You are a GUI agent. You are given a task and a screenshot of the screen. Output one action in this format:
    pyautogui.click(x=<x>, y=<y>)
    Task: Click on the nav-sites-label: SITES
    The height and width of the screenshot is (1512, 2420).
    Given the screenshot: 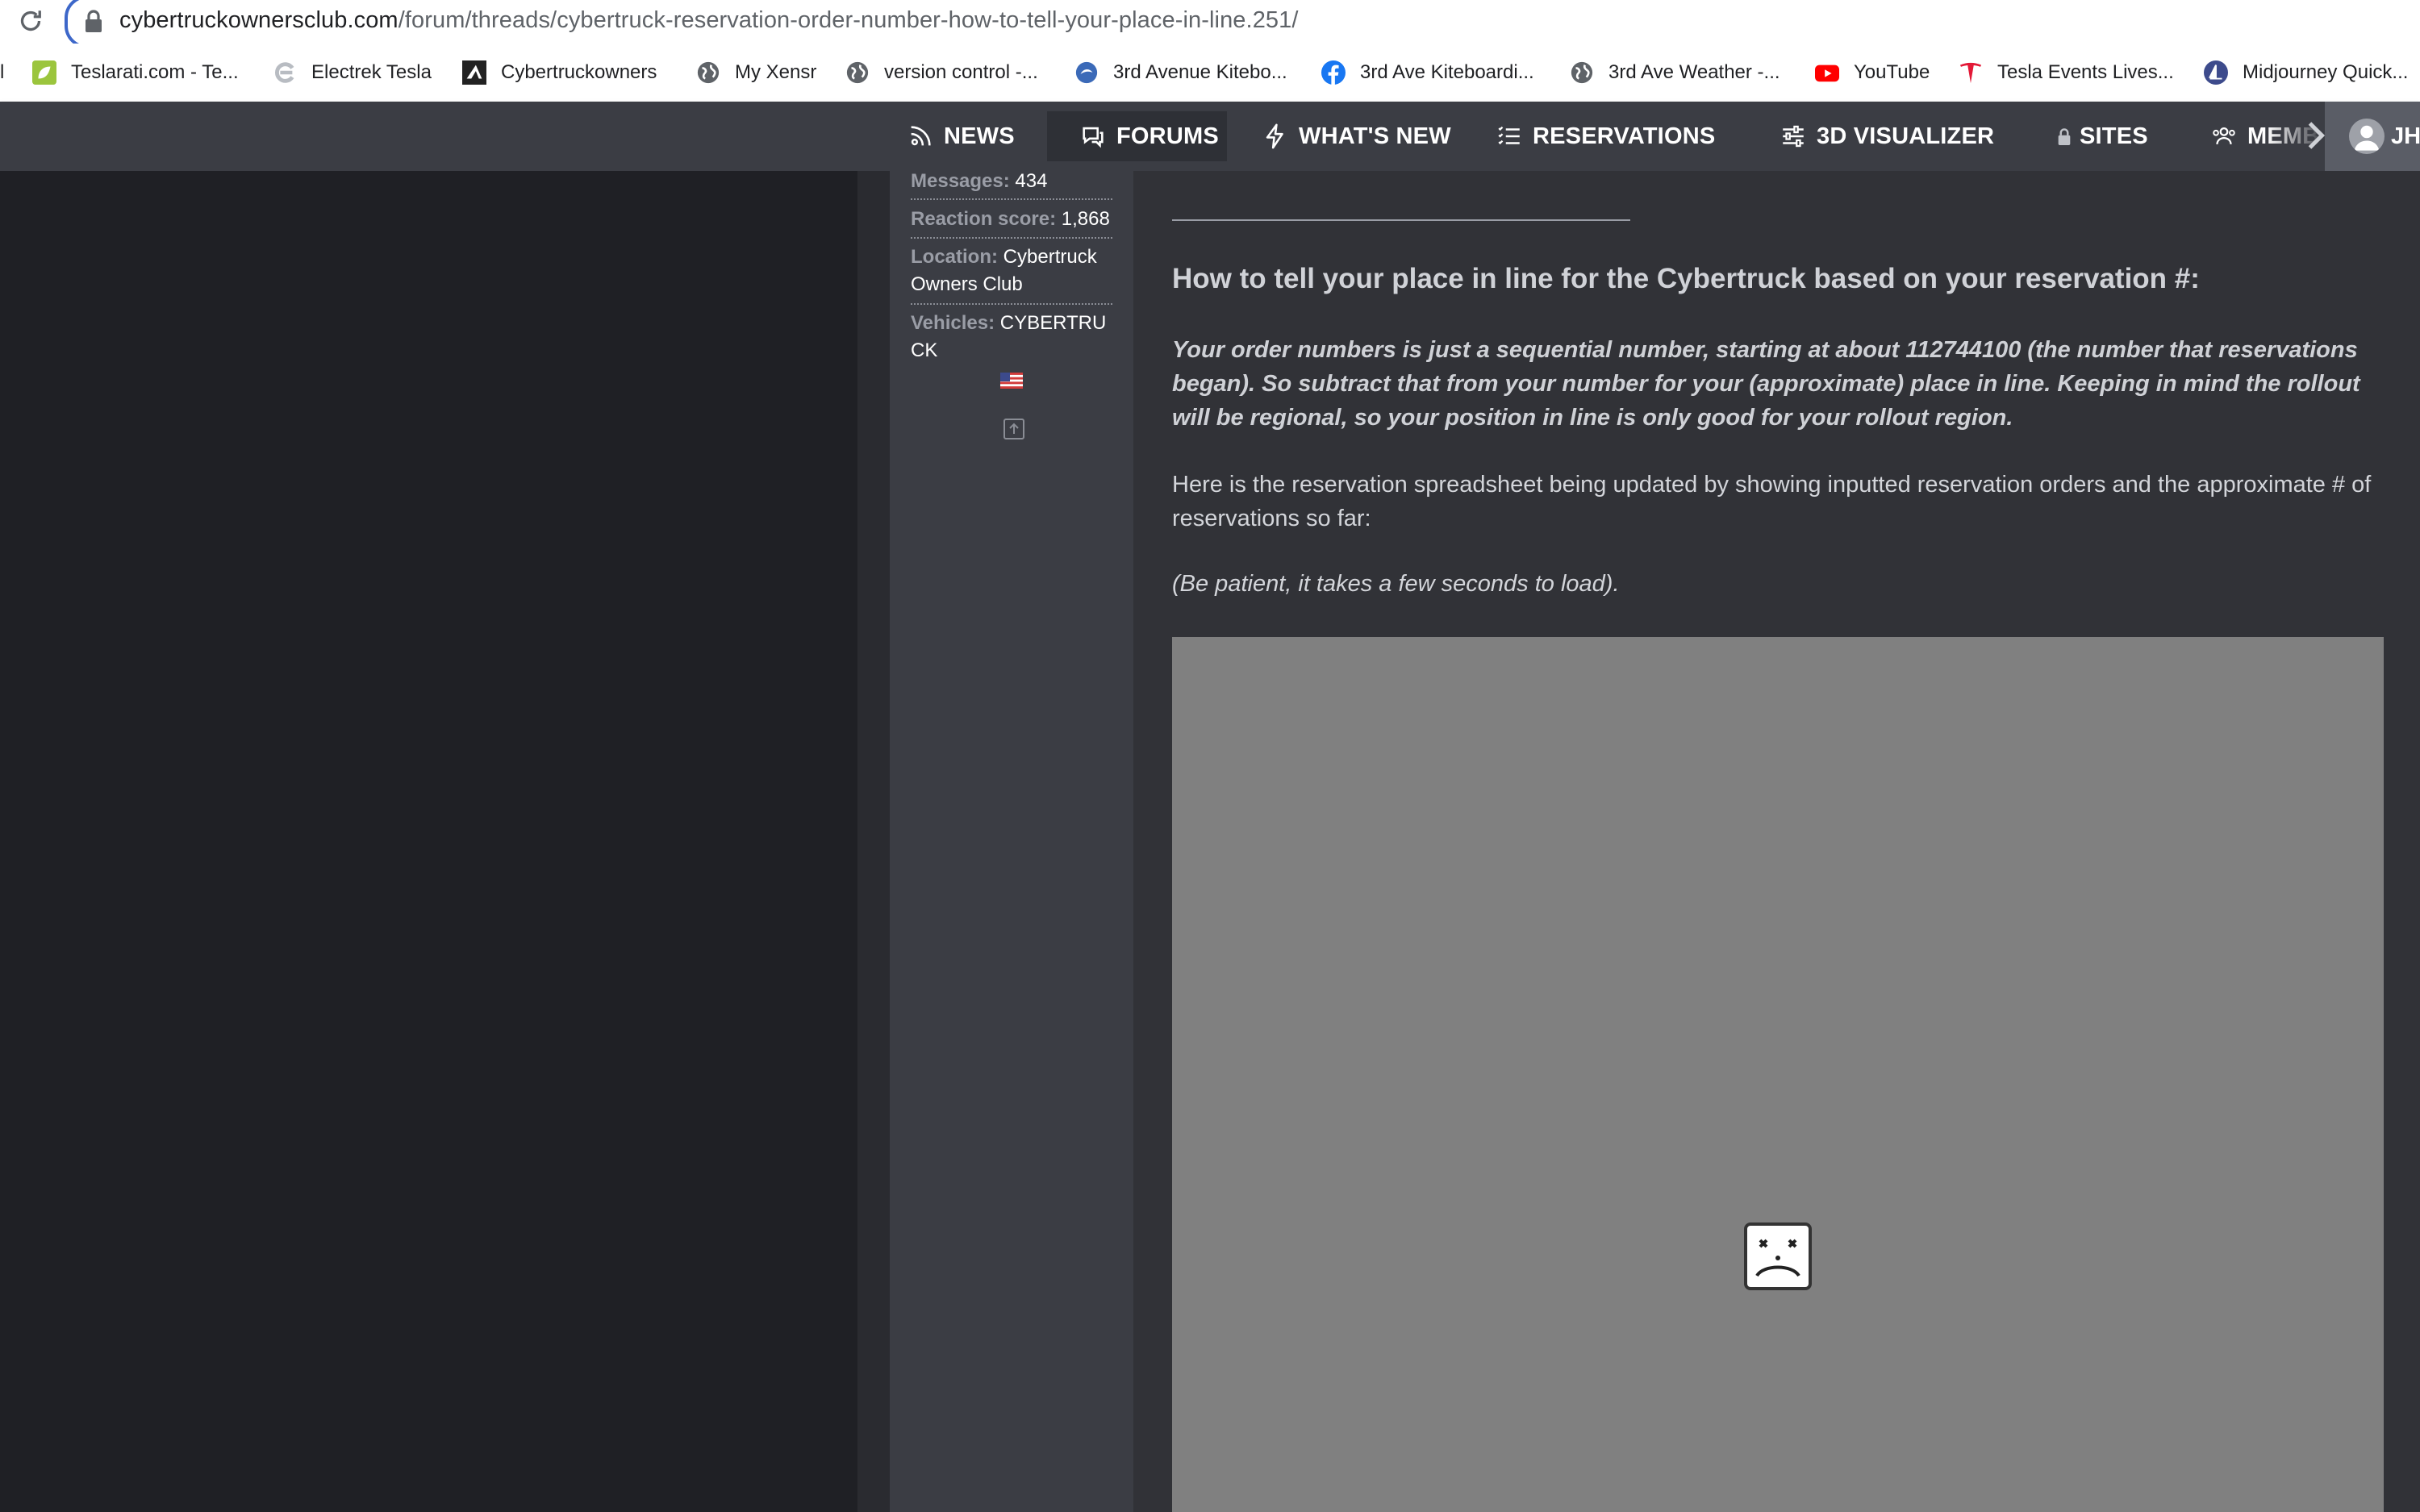 What is the action you would take?
    pyautogui.click(x=2114, y=136)
    